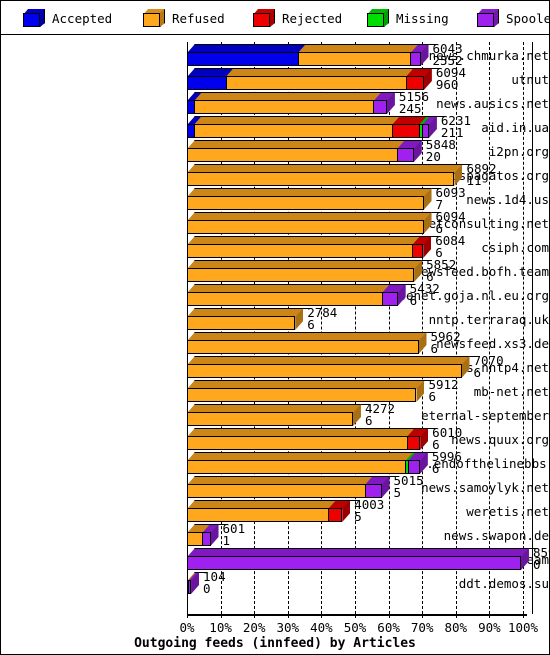 This screenshot has height=655, width=550. What do you see at coordinates (447, 462) in the screenshot?
I see `bar-value-label: 5996 6` at bounding box center [447, 462].